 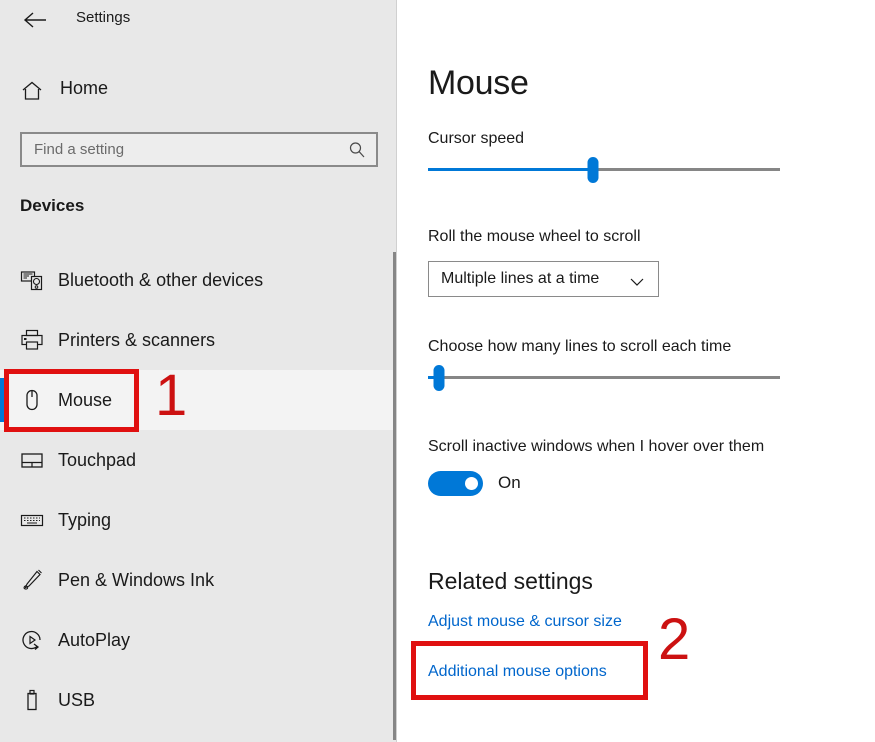 What do you see at coordinates (394, 496) in the screenshot?
I see `sidebar-scrollbar` at bounding box center [394, 496].